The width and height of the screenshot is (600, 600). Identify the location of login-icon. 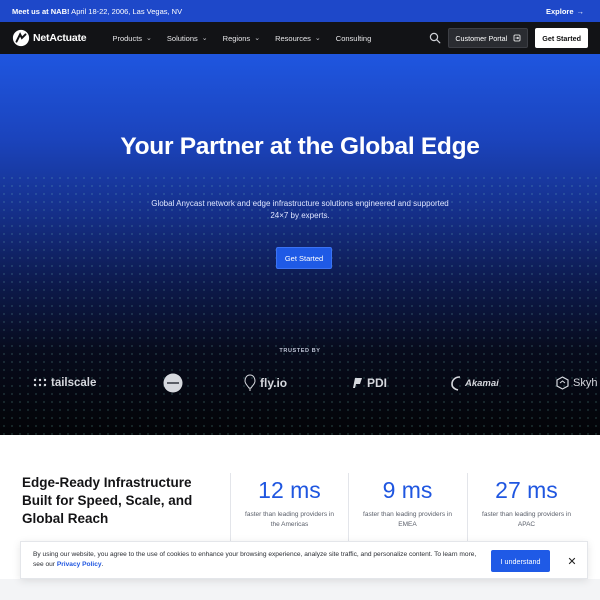
(517, 38).